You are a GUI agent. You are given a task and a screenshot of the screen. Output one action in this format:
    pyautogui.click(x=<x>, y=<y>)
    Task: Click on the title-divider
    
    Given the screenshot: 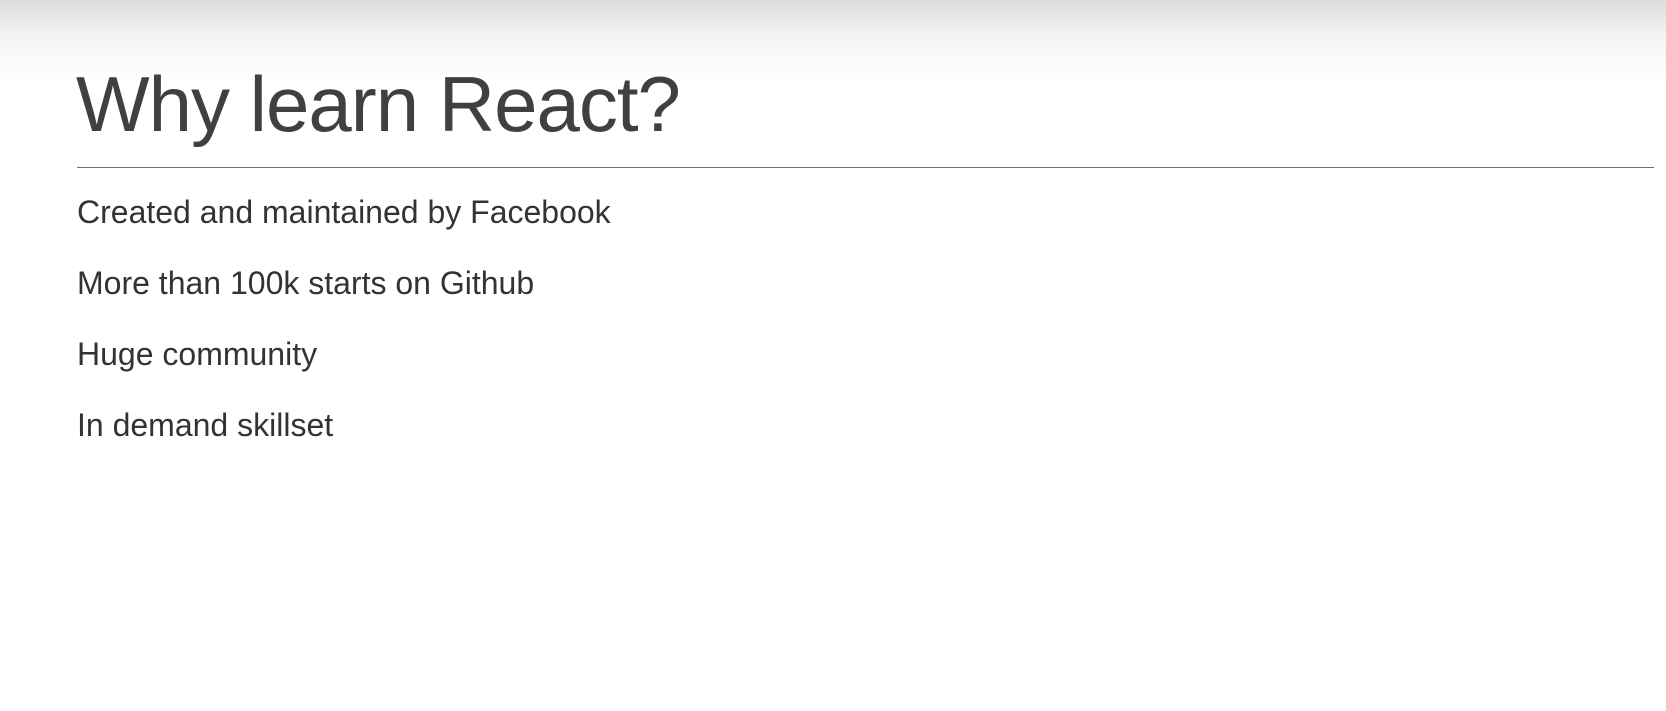 What is the action you would take?
    pyautogui.click(x=865, y=167)
    